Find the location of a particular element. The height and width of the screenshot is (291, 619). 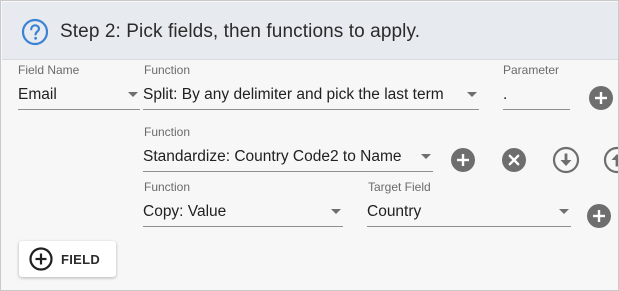

move-up-icon is located at coordinates (610, 160).